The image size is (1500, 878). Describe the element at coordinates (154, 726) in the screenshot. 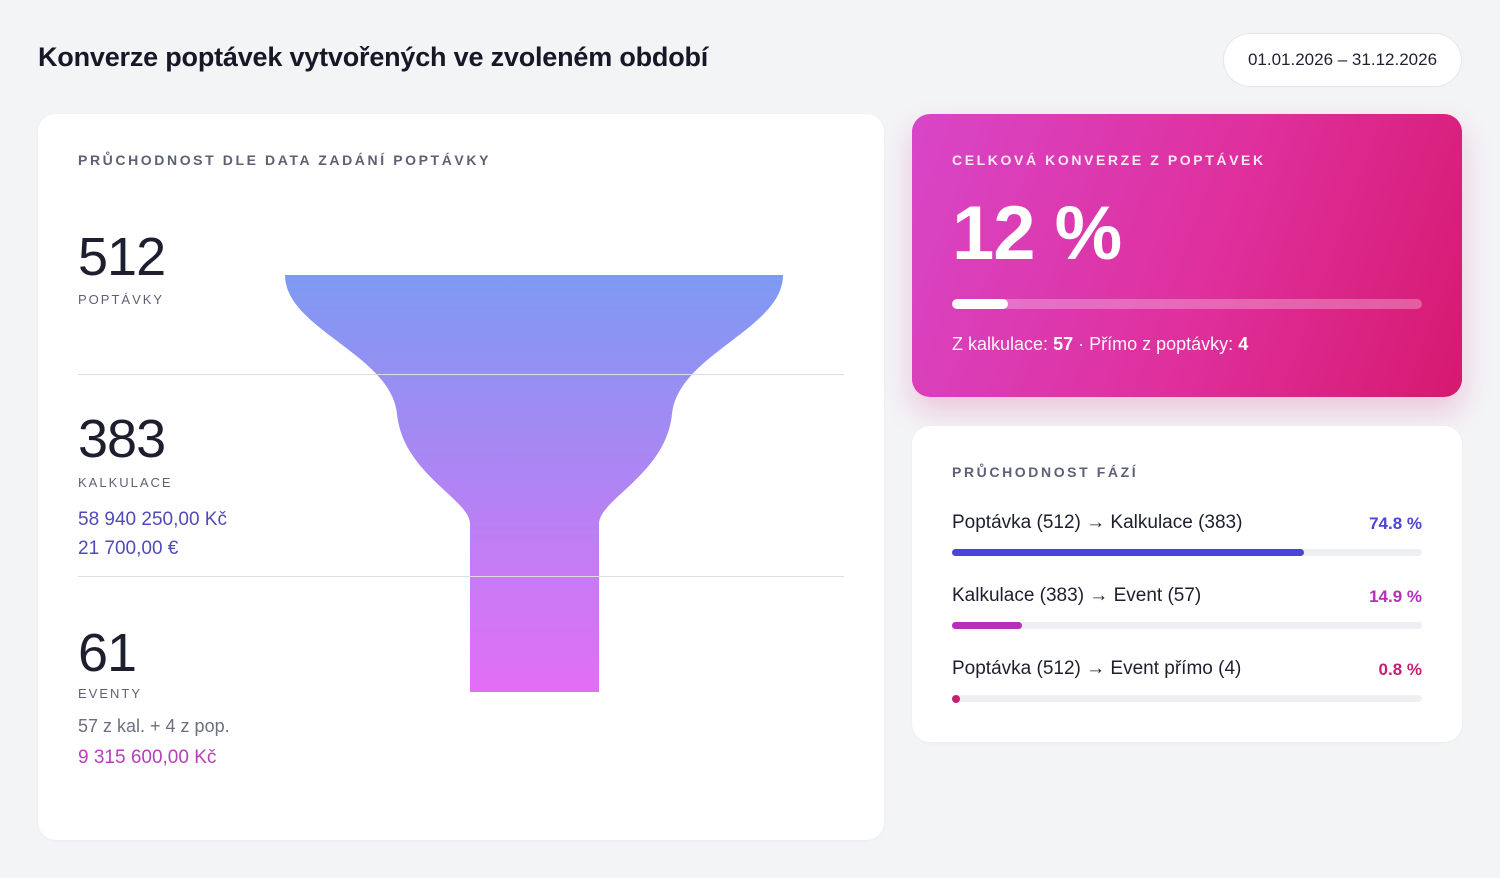

I see `stage-eventy-note: 57 z kal. + 4 z pop.` at that location.